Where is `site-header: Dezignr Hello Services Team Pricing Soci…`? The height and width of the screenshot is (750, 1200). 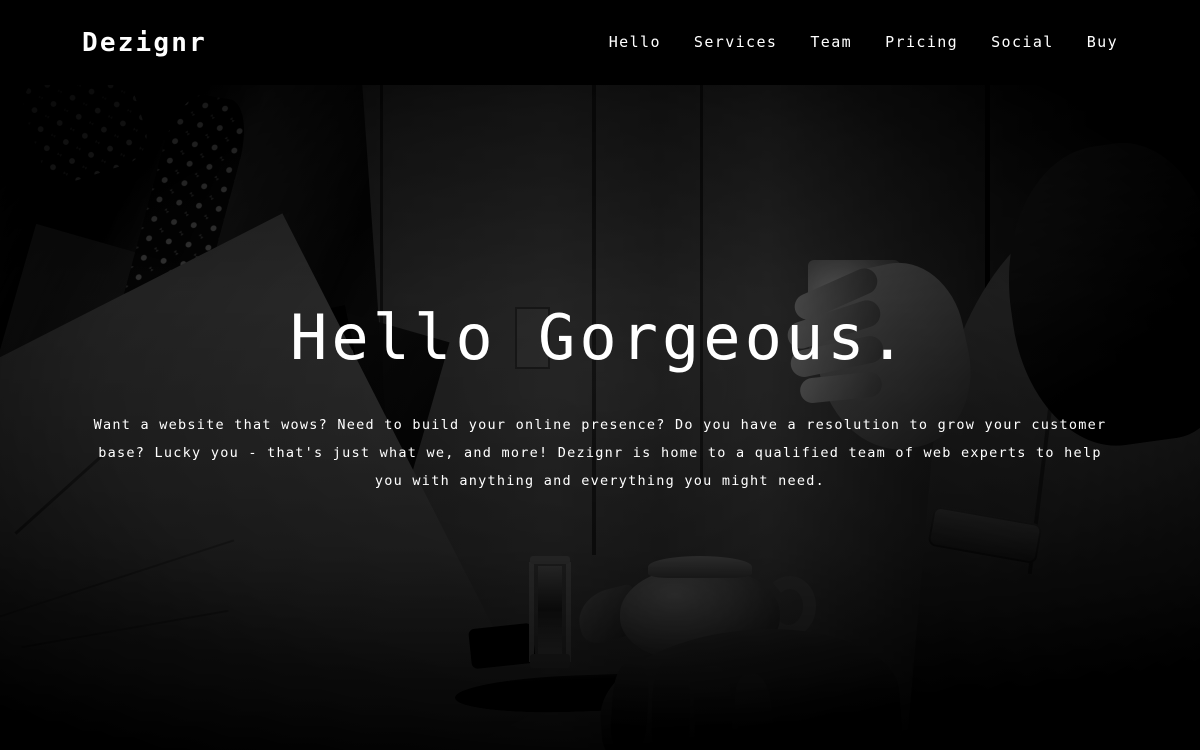
site-header: Dezignr Hello Services Team Pricing Soci… is located at coordinates (600, 42).